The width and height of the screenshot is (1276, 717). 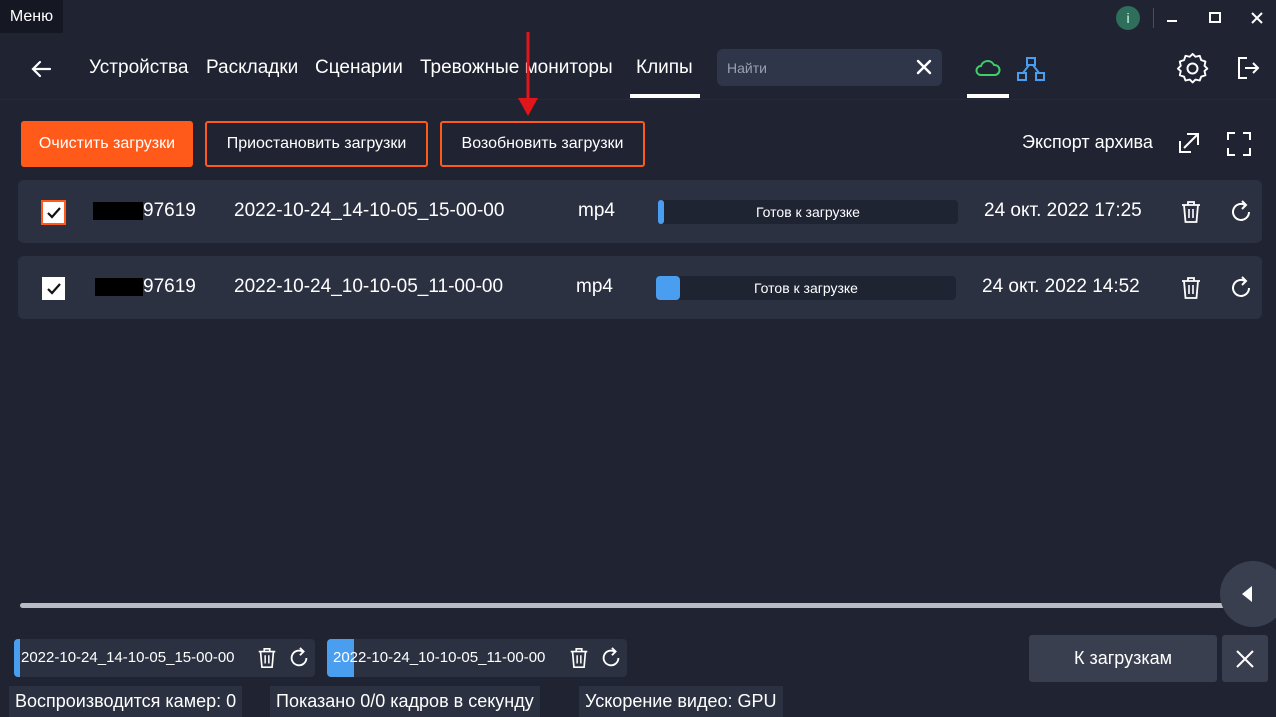 I want to click on nav-item-layouts: Раскладки, so click(x=252, y=68).